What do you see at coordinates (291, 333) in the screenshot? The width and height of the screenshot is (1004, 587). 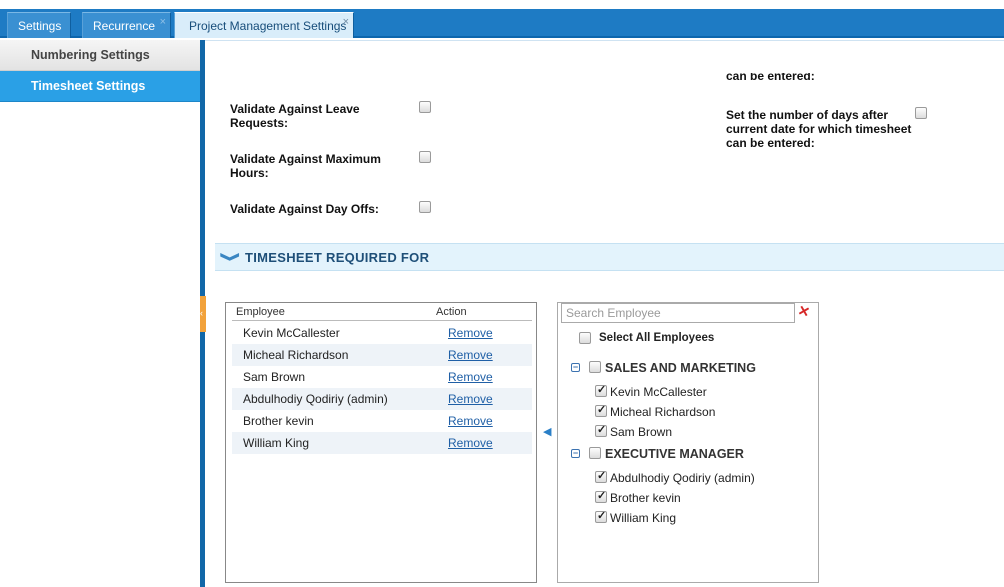 I see `employee-name: Kevin McCallester` at bounding box center [291, 333].